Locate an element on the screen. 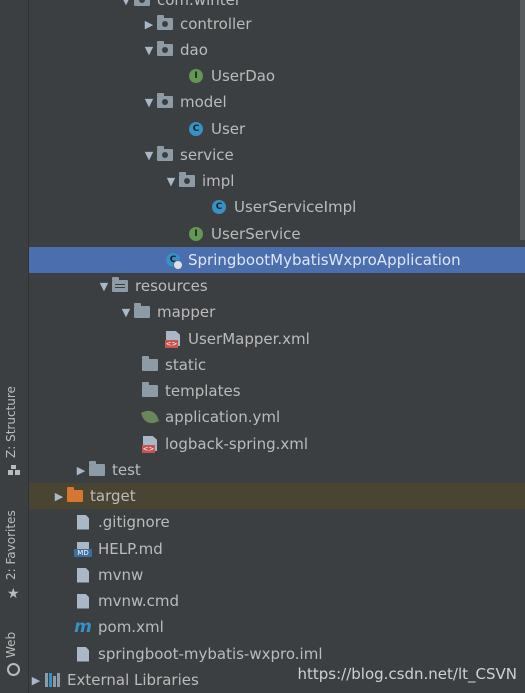 The image size is (525, 693). tree-row-user: C User is located at coordinates (277, 129).